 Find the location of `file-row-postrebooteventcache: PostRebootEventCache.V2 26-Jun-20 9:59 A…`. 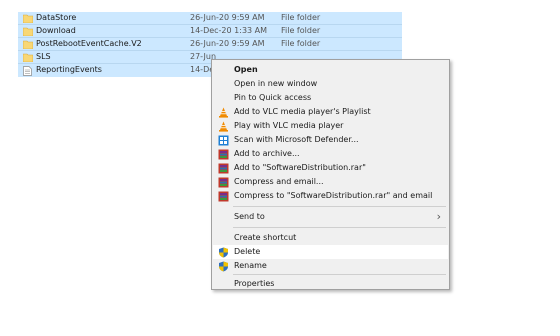

file-row-postrebooteventcache: PostRebootEventCache.V2 26-Jun-20 9:59 A… is located at coordinates (210, 44).